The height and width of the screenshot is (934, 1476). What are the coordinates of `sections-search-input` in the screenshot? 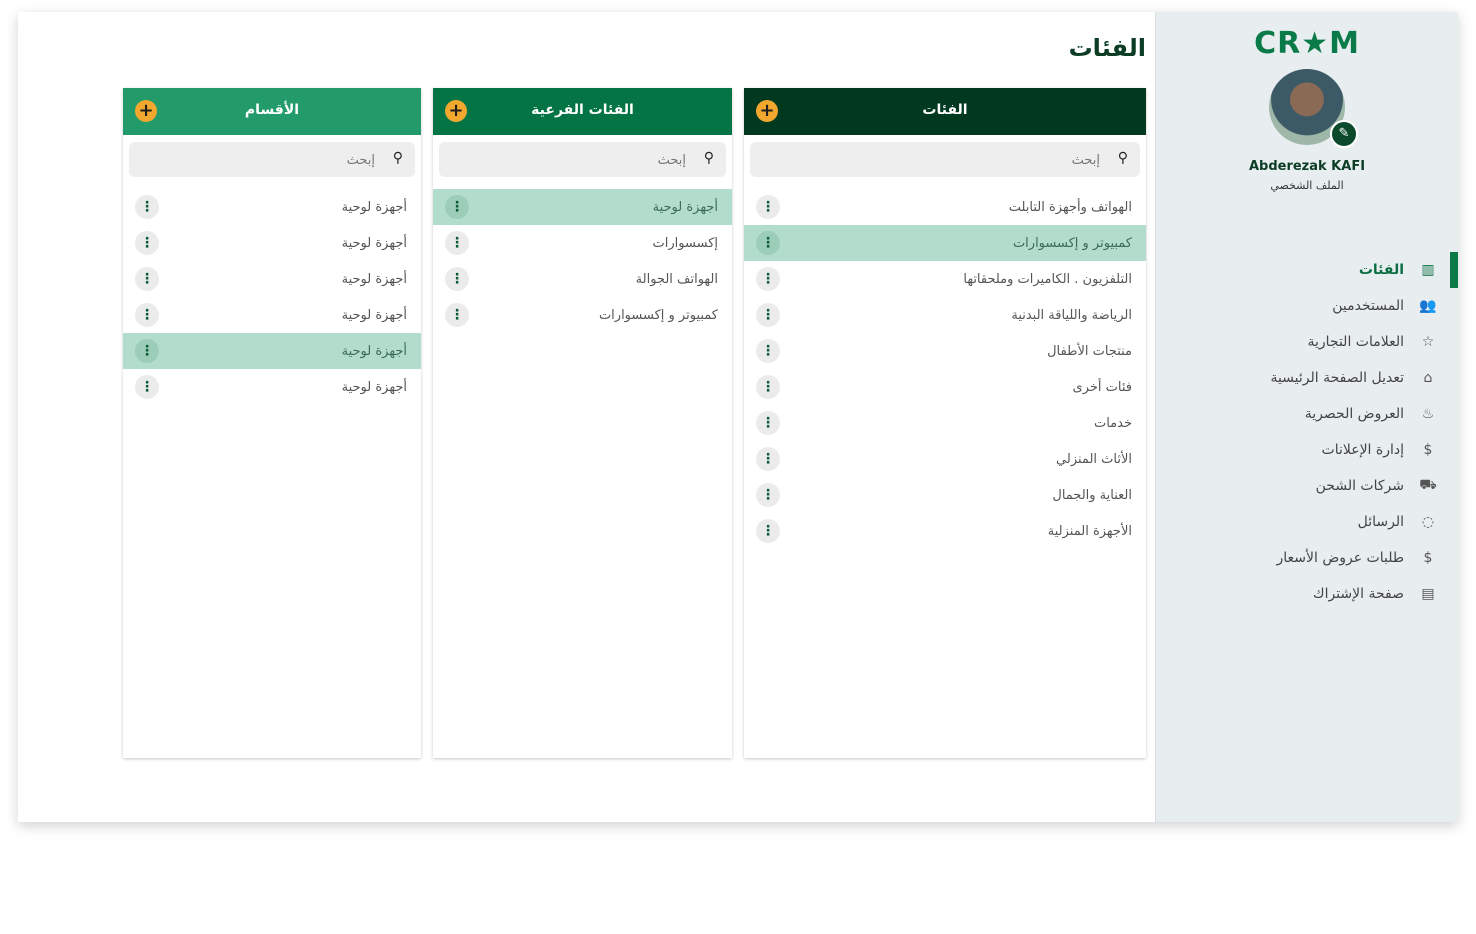 It's located at (257, 160).